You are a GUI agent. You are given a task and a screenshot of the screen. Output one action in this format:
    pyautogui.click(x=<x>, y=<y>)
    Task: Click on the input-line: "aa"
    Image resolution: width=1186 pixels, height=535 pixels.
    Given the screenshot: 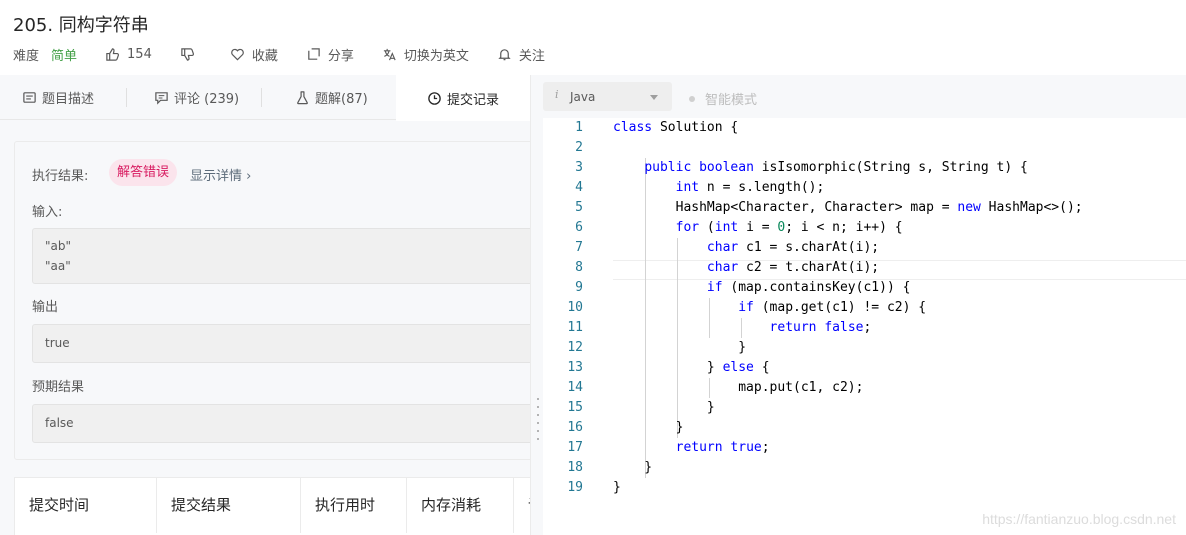 What is the action you would take?
    pyautogui.click(x=58, y=266)
    